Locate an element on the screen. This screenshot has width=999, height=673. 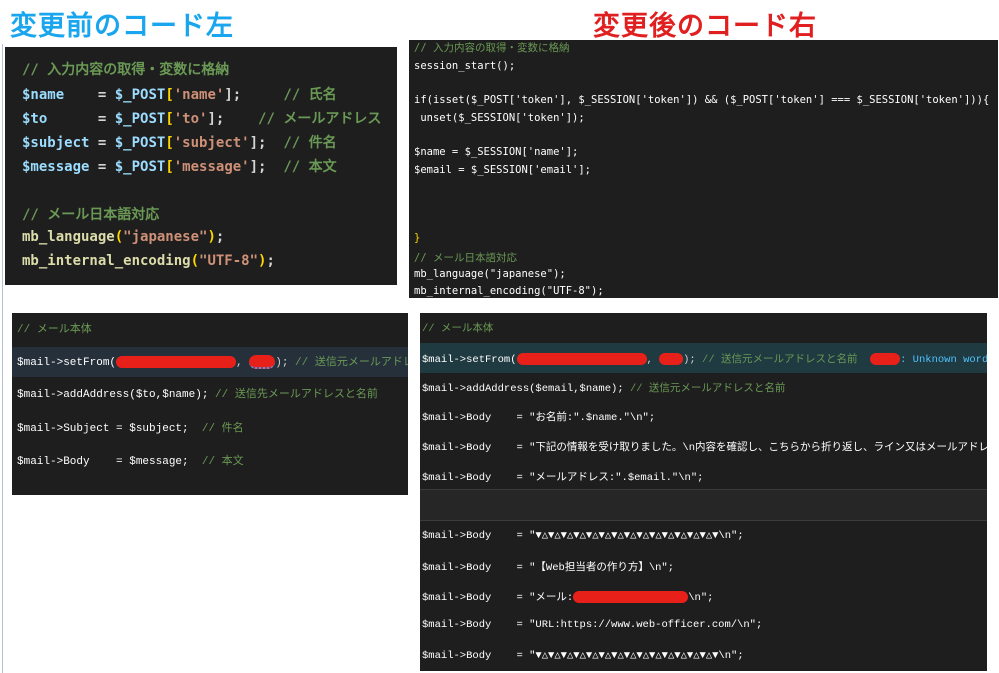
code-line-subject: $mail->Subject = $subject; // 件名 is located at coordinates (130, 429).